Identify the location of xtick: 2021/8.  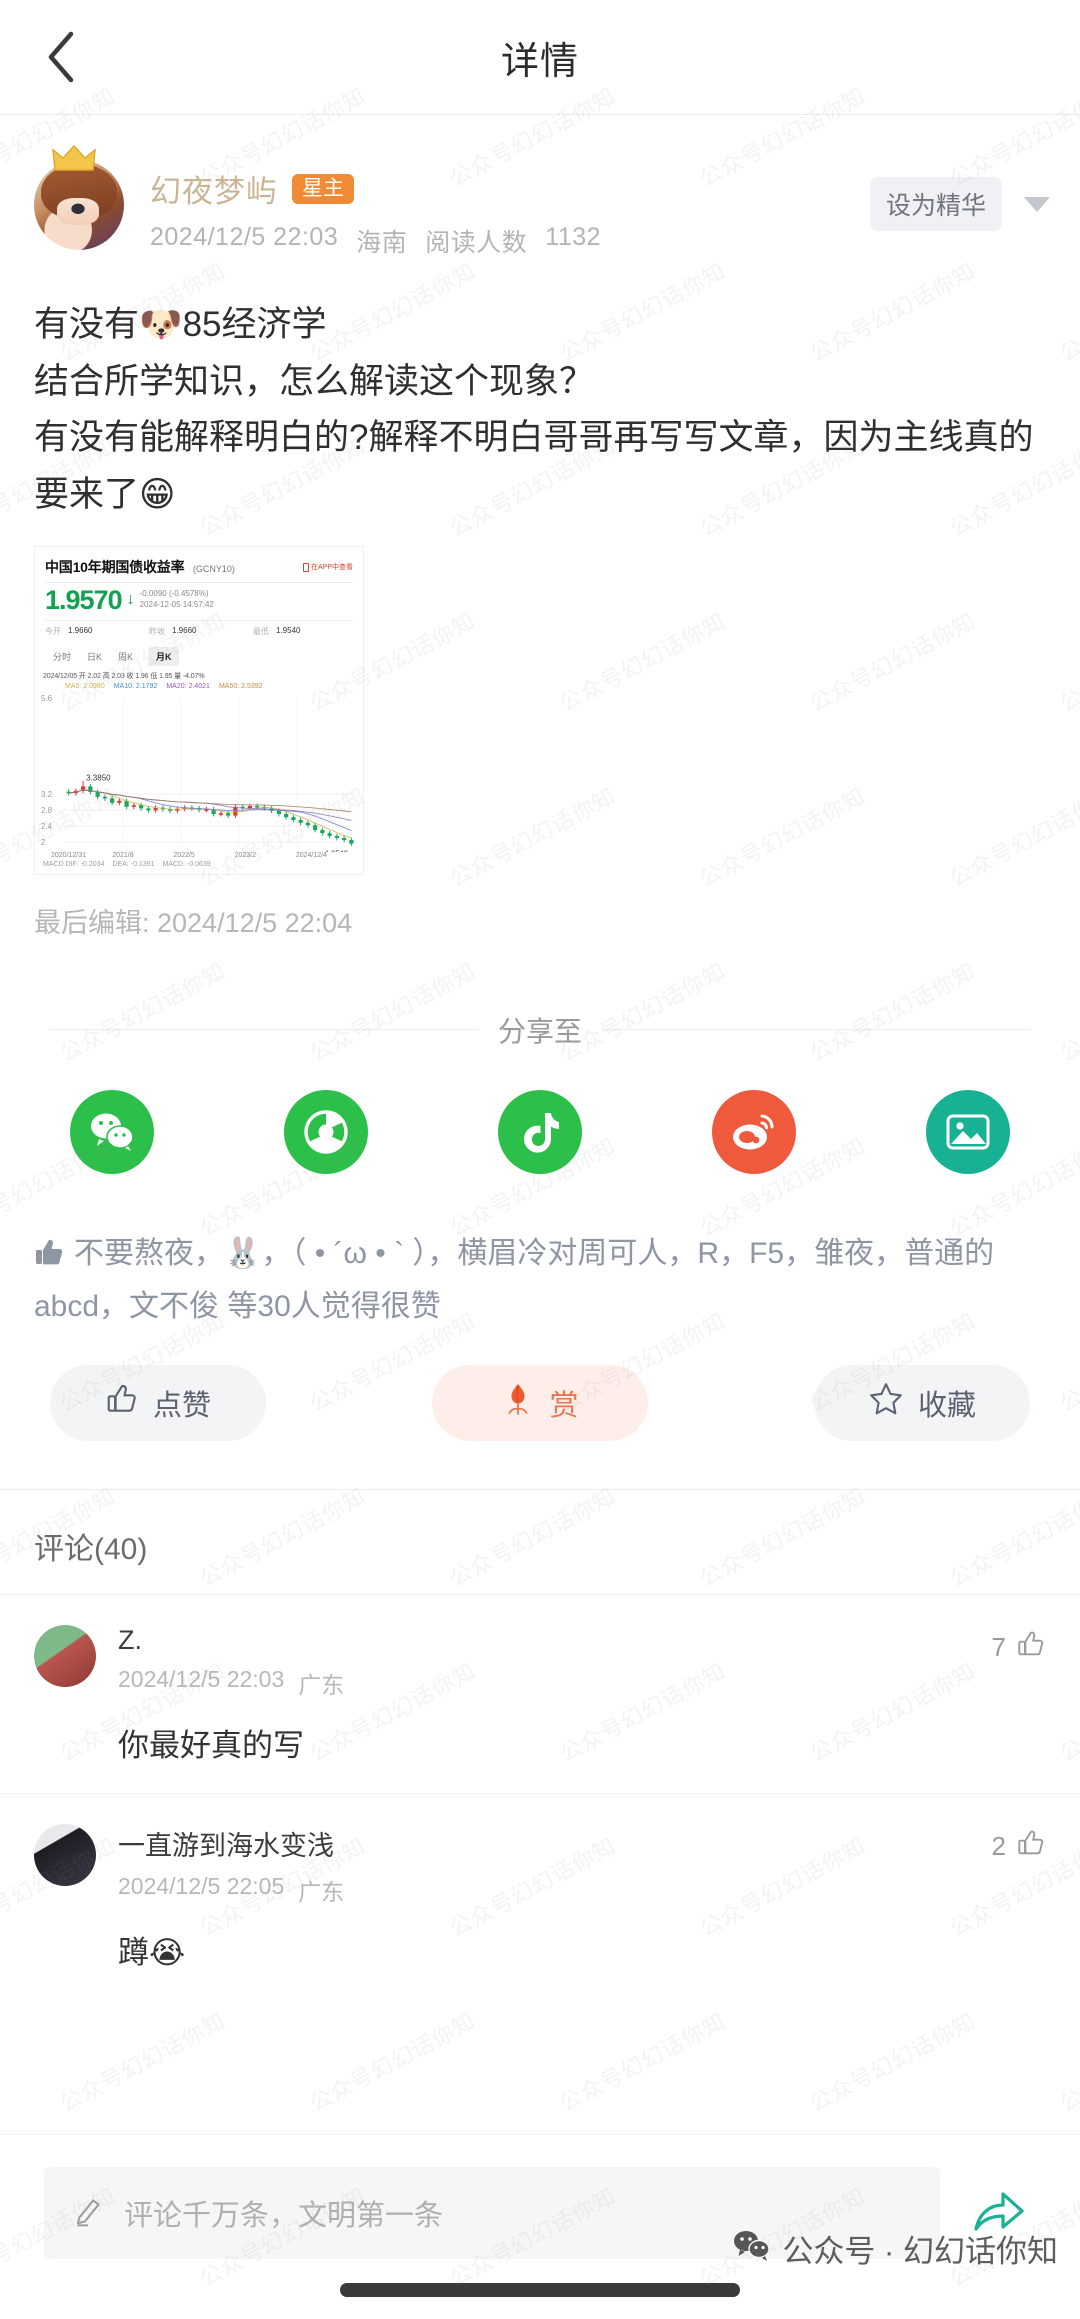
(123, 855).